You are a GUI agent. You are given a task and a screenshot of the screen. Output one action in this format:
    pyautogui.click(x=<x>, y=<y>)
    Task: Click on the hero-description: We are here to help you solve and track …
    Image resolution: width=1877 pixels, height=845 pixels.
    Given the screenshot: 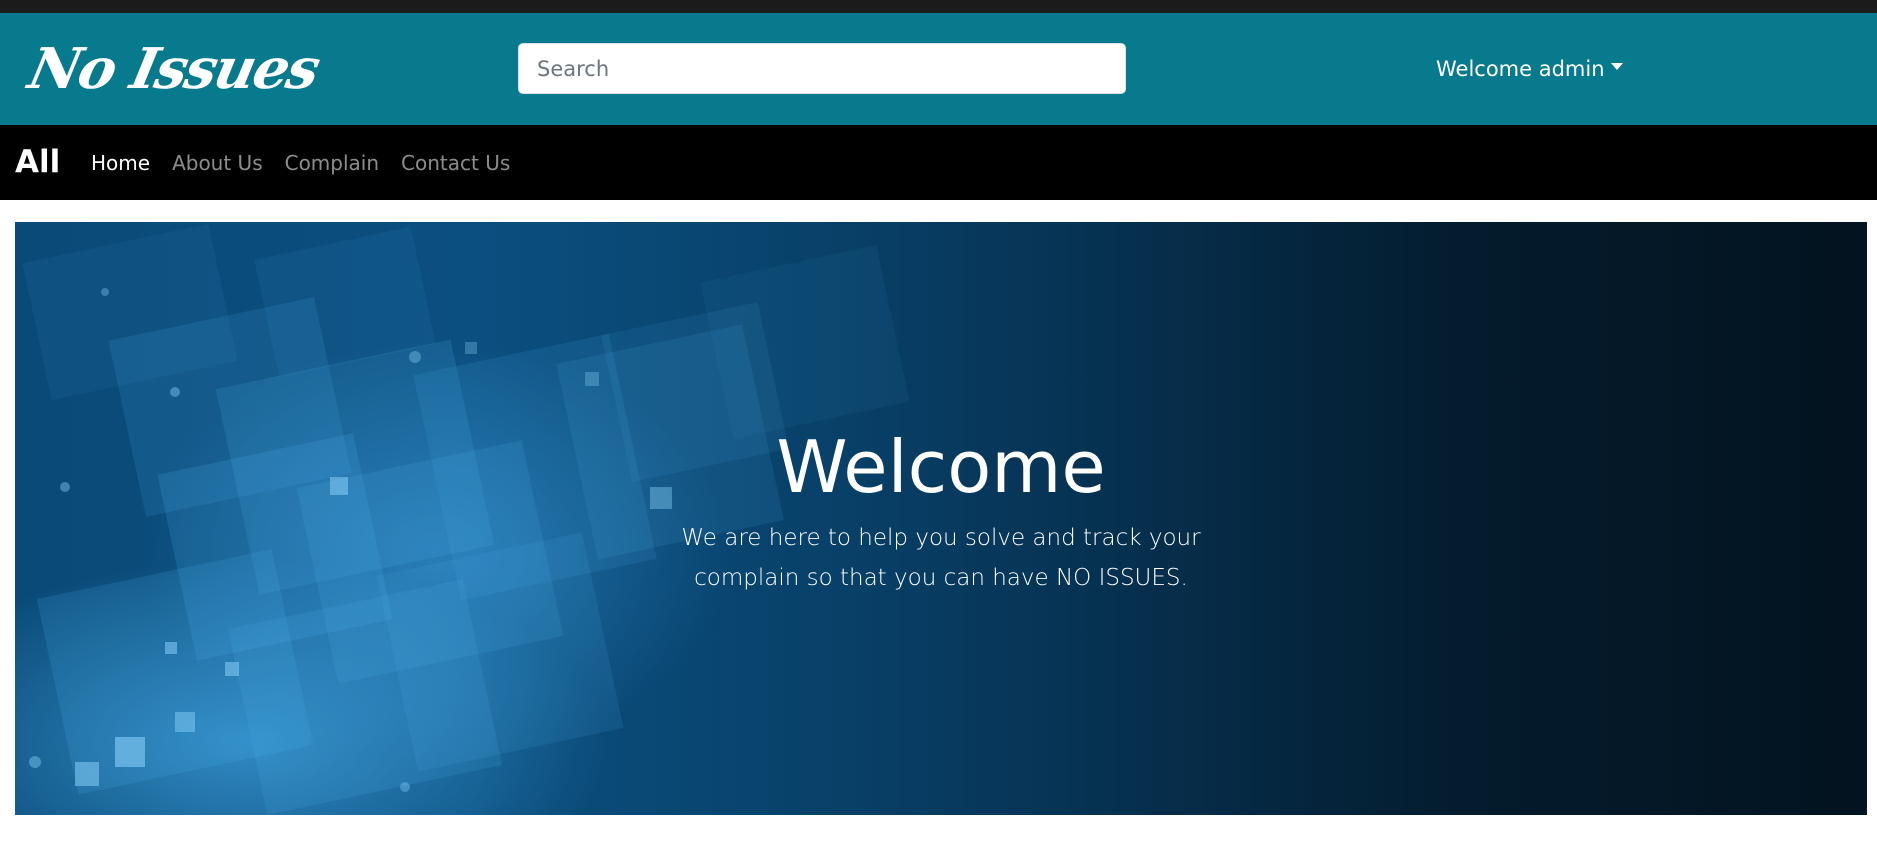 What is the action you would take?
    pyautogui.click(x=941, y=558)
    